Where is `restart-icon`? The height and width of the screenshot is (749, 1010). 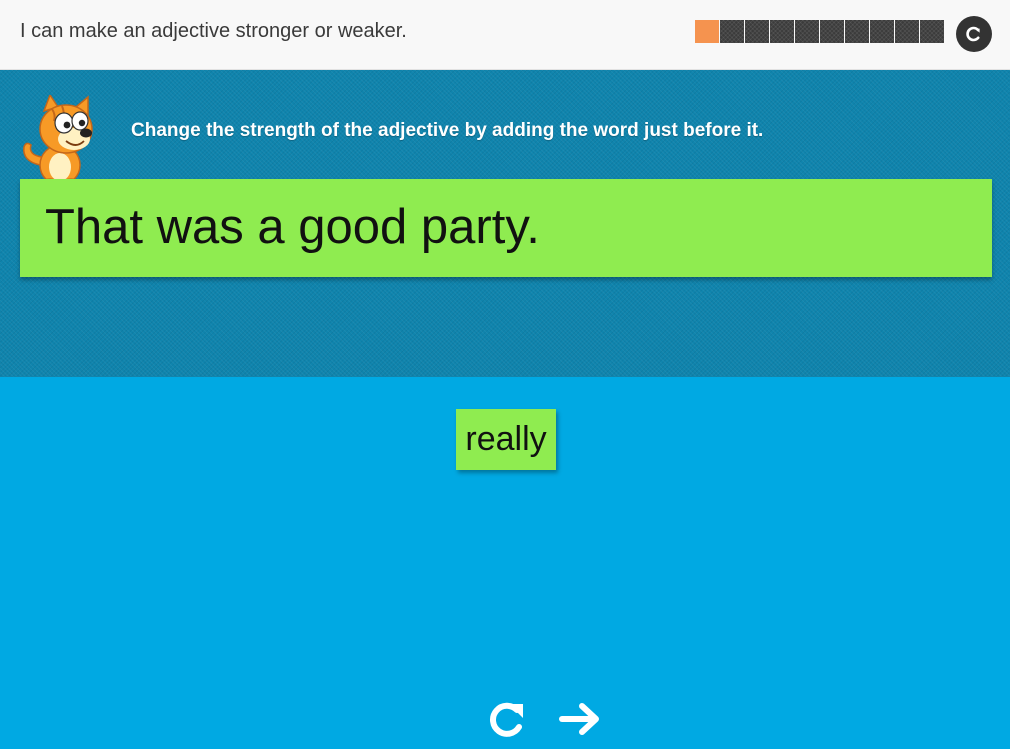 restart-icon is located at coordinates (973, 34).